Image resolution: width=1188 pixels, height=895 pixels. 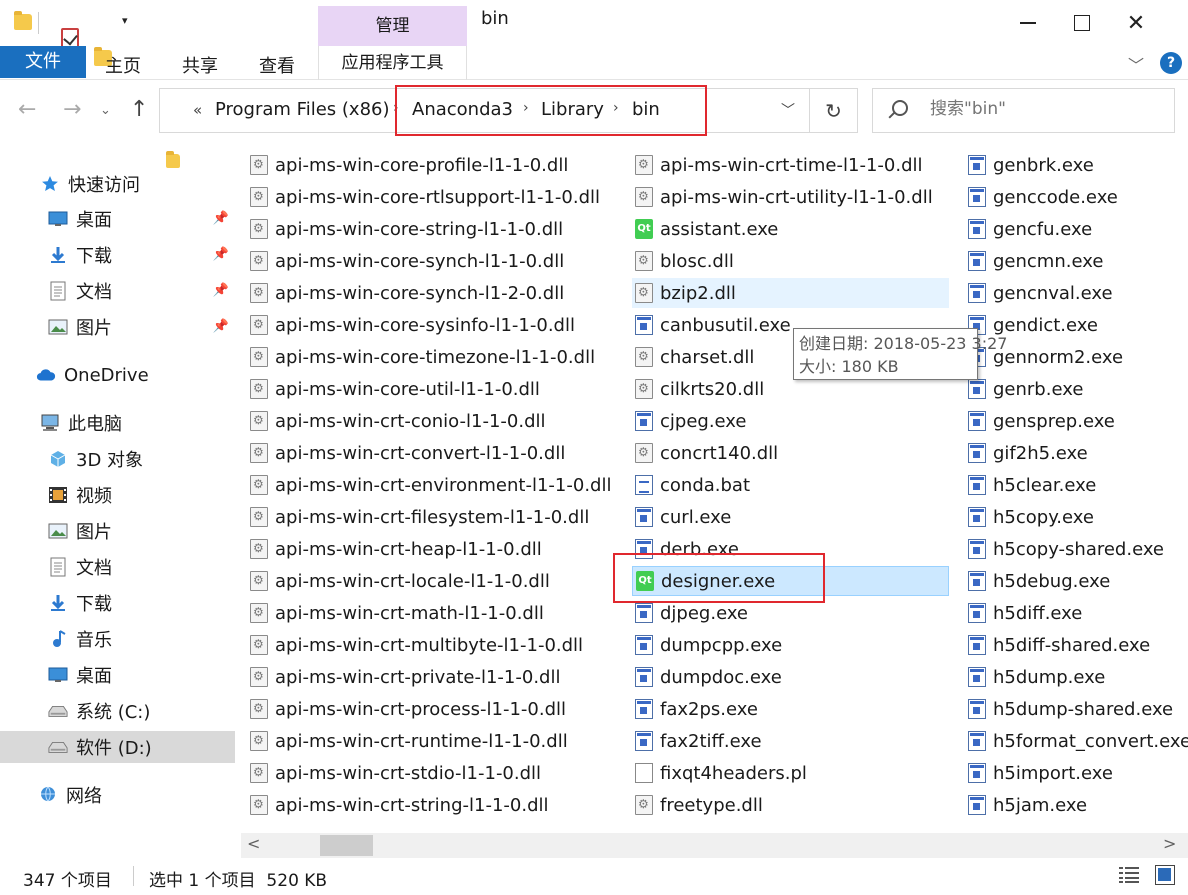 I want to click on file-item: Qt assistant.exe, so click(x=790, y=229).